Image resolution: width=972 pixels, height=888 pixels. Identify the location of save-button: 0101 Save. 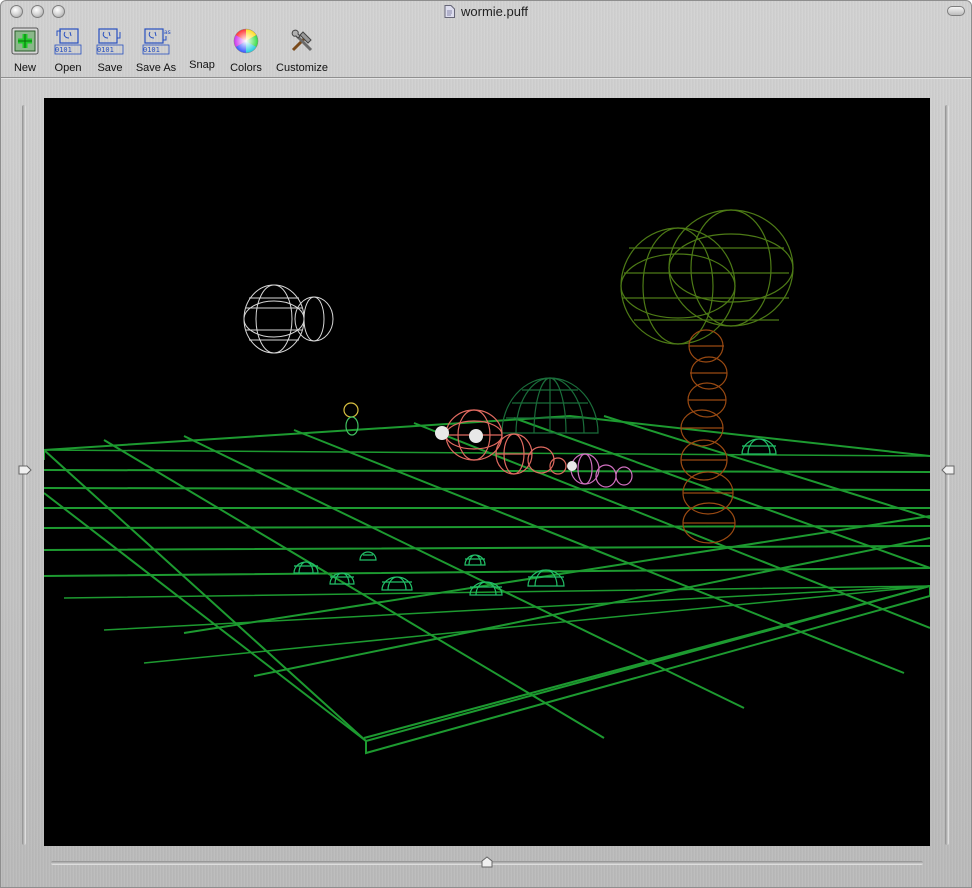
(110, 50).